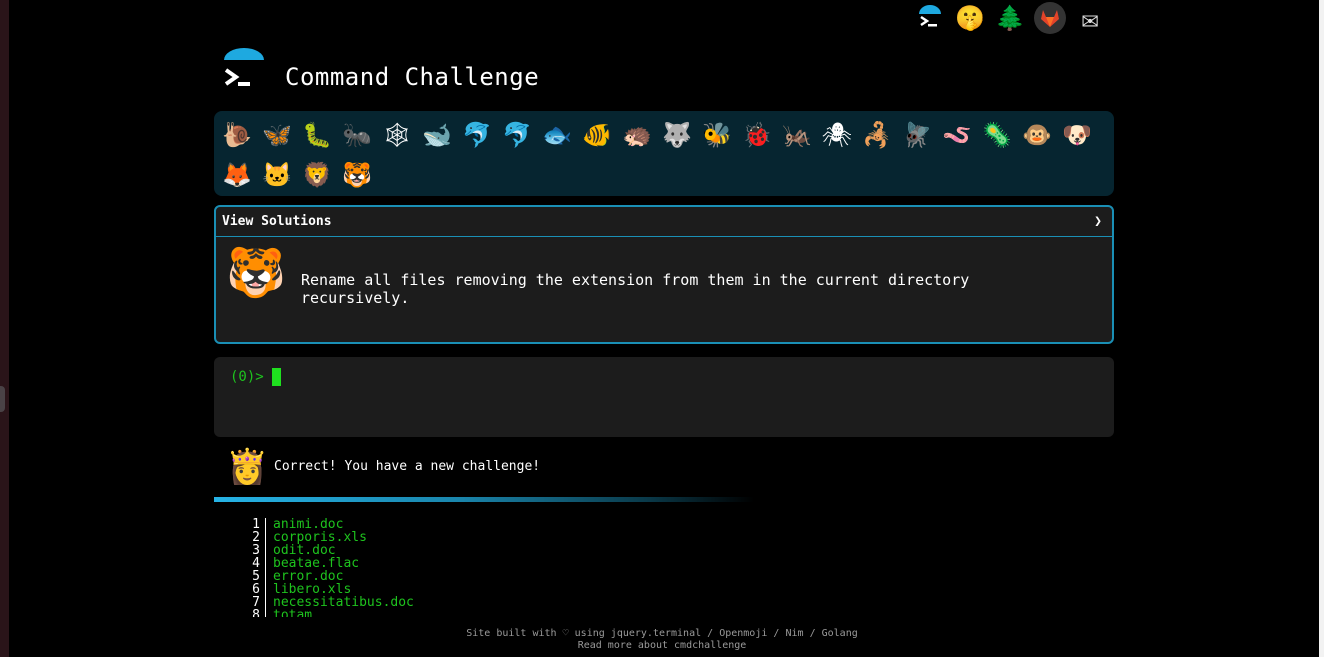 The height and width of the screenshot is (657, 1324). I want to click on challenge-emoji-icon: 🦁, so click(317, 175).